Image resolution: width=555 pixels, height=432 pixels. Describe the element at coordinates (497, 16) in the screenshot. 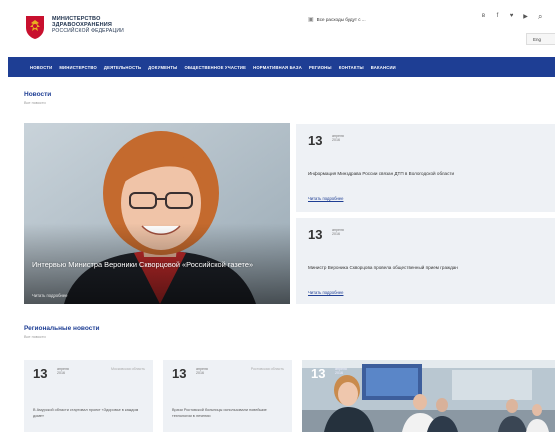

I see `facebook-icon: f` at that location.